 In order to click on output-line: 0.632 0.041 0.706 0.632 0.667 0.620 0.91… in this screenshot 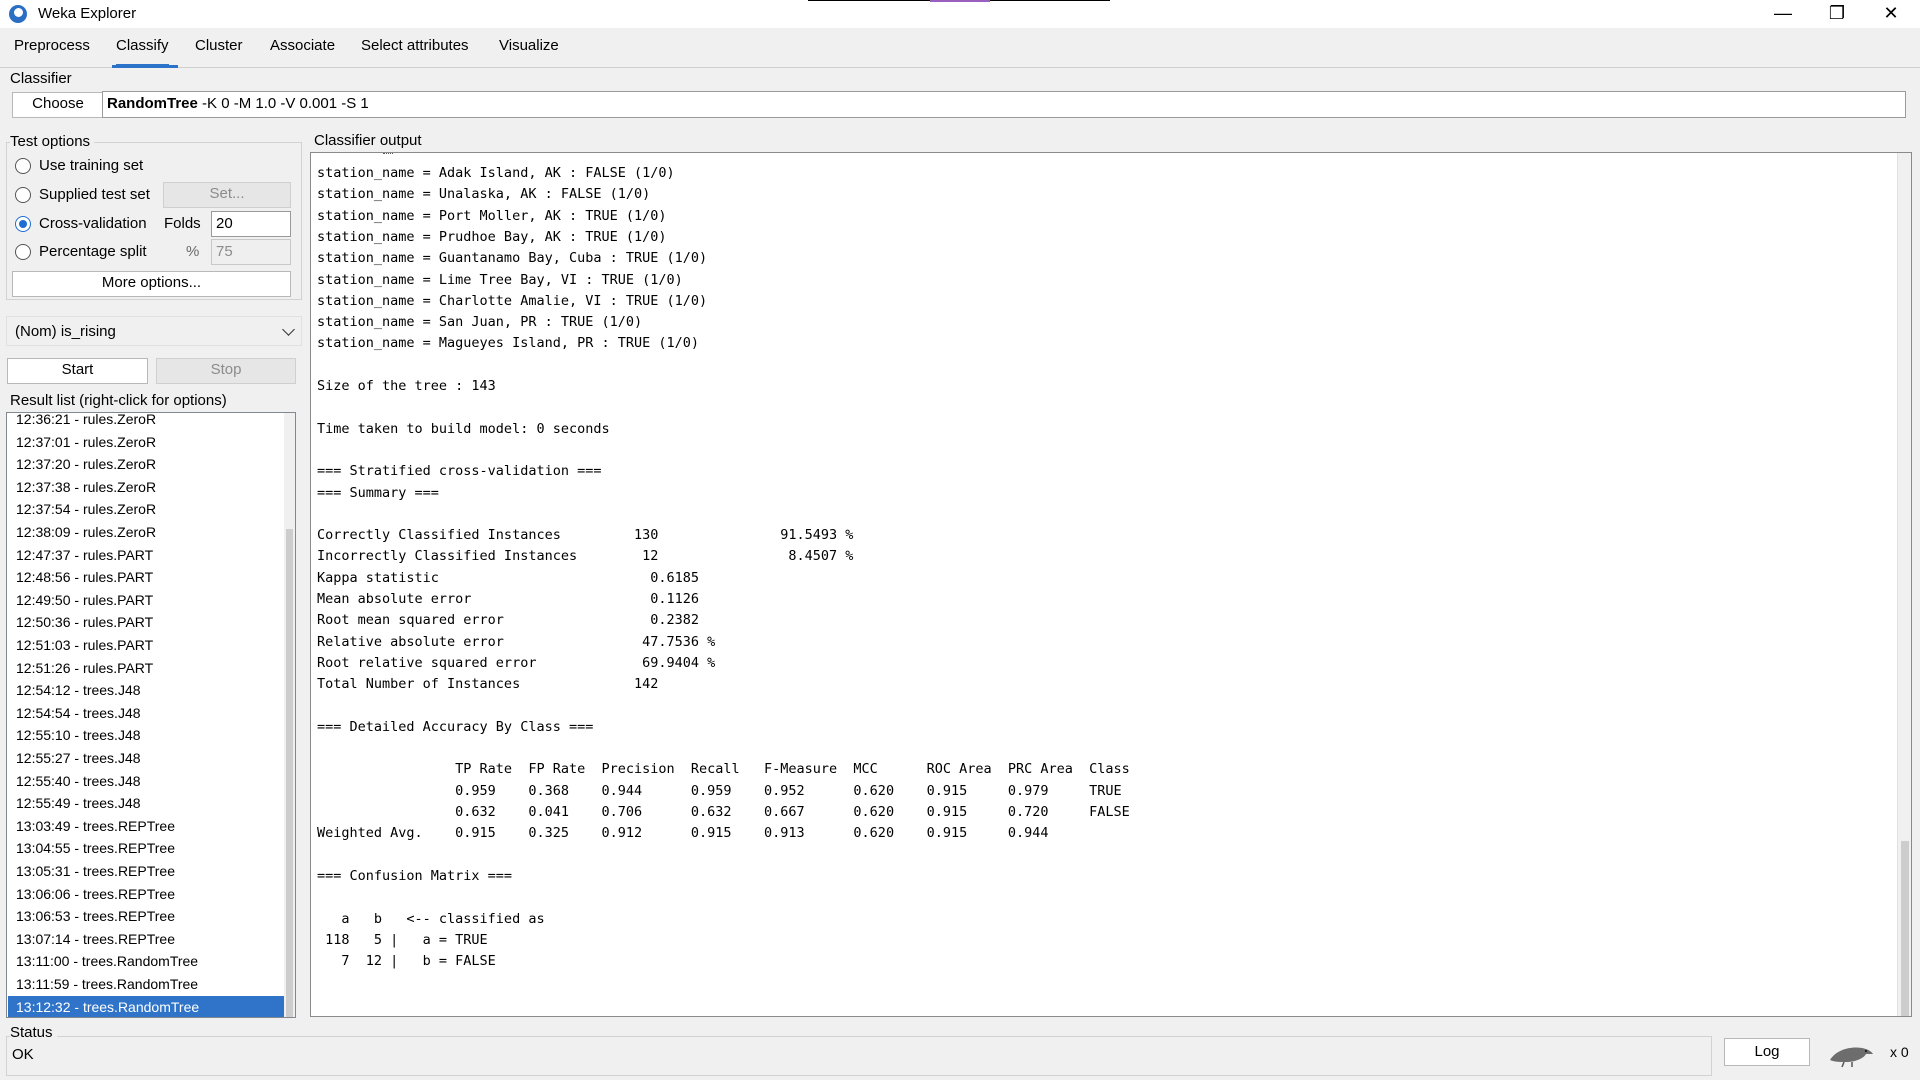, I will do `click(723, 812)`.